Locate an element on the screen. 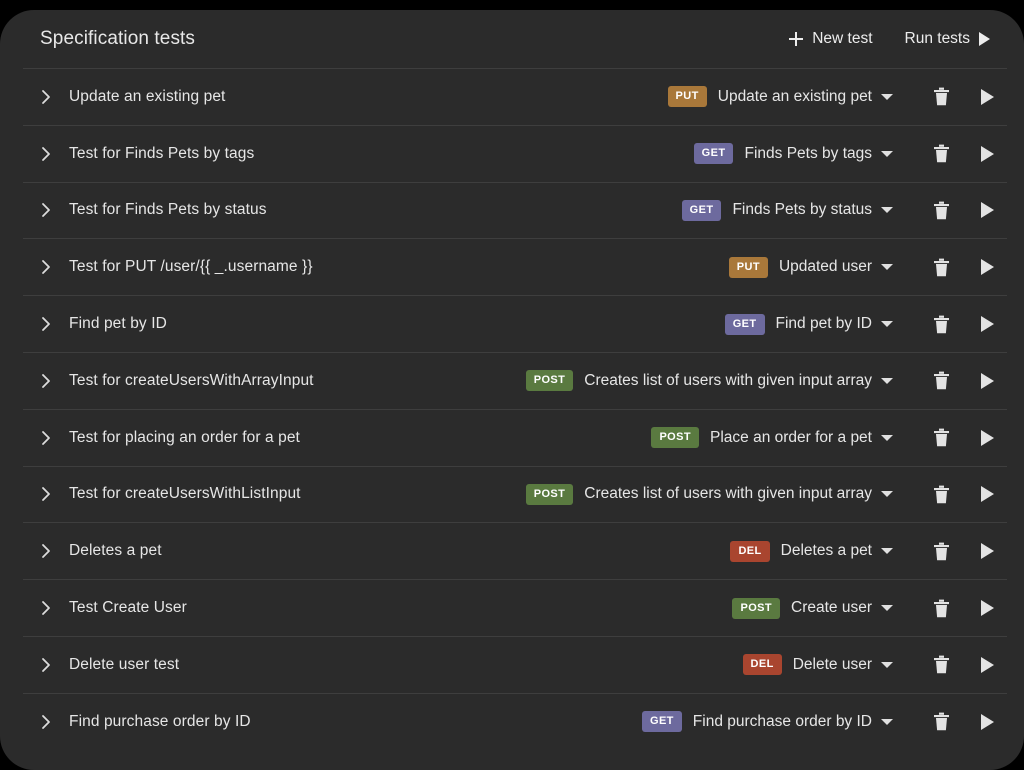  table-row: Find pet by ID GET Find pet by ID is located at coordinates (512, 324).